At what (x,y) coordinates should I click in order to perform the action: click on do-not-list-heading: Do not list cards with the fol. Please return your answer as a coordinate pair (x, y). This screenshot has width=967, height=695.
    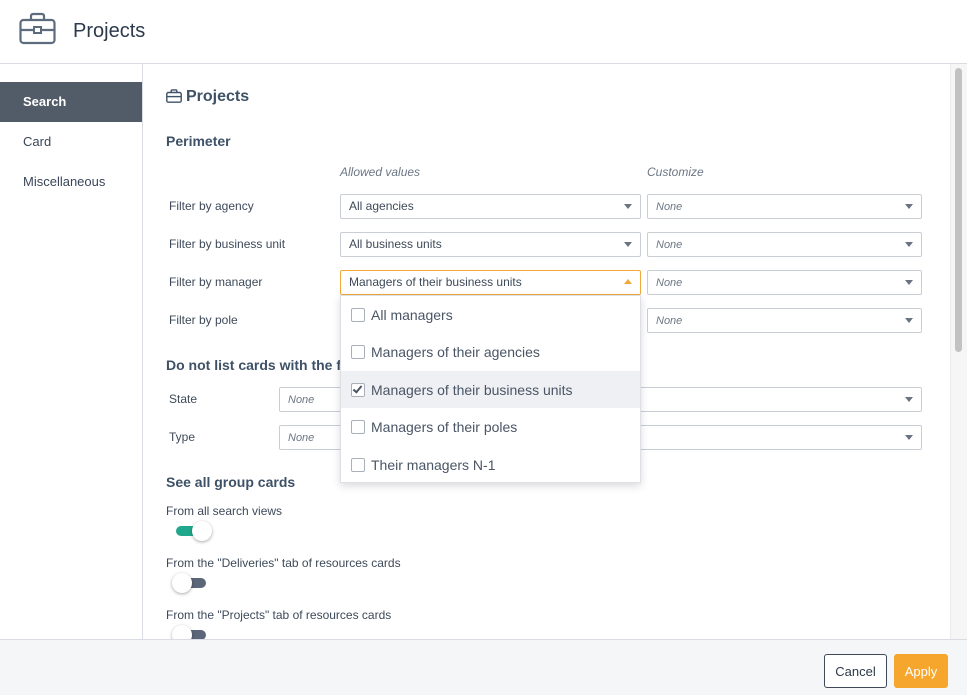
    Looking at the image, I should click on (260, 365).